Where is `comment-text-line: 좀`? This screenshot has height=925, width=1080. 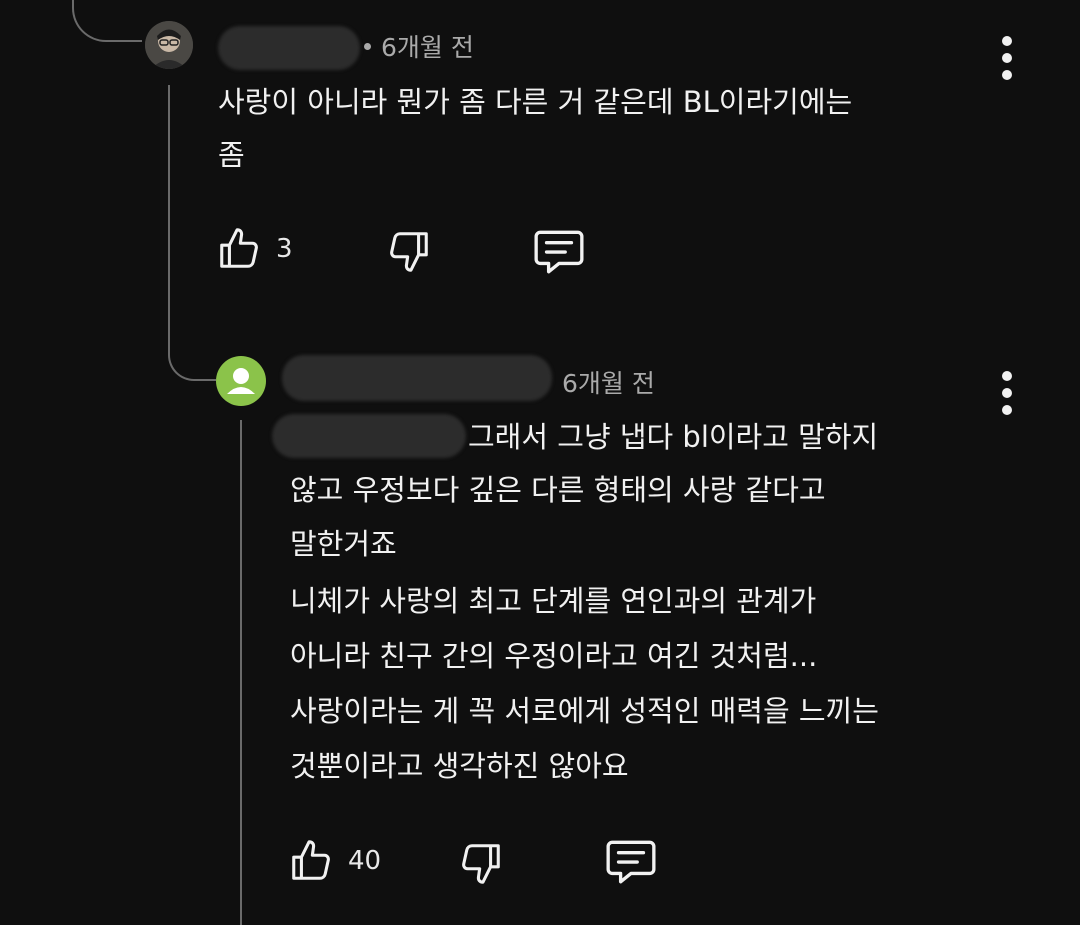 comment-text-line: 좀 is located at coordinates (231, 155).